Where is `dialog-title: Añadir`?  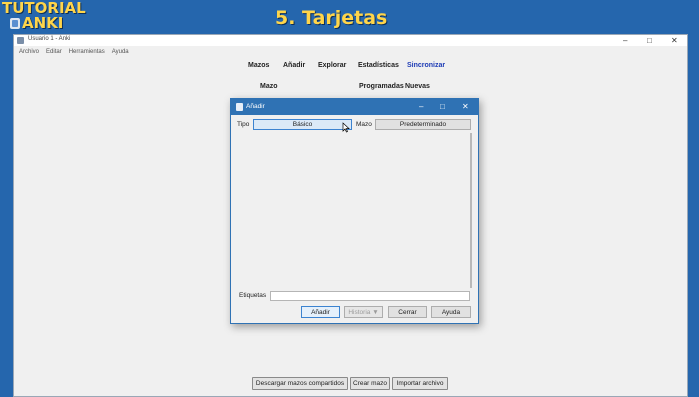 dialog-title: Añadir is located at coordinates (255, 106).